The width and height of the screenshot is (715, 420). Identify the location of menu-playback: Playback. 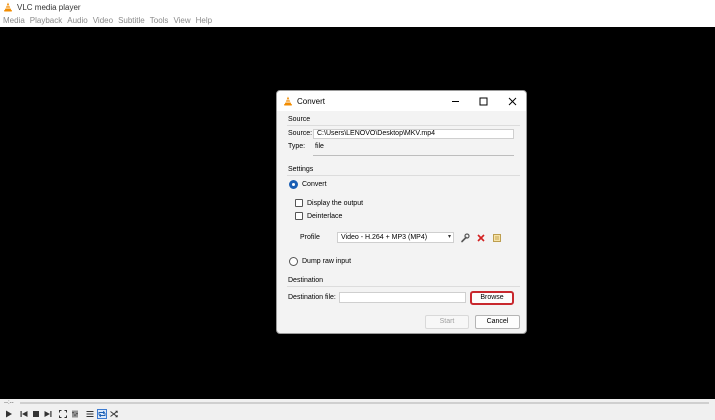
(46, 20).